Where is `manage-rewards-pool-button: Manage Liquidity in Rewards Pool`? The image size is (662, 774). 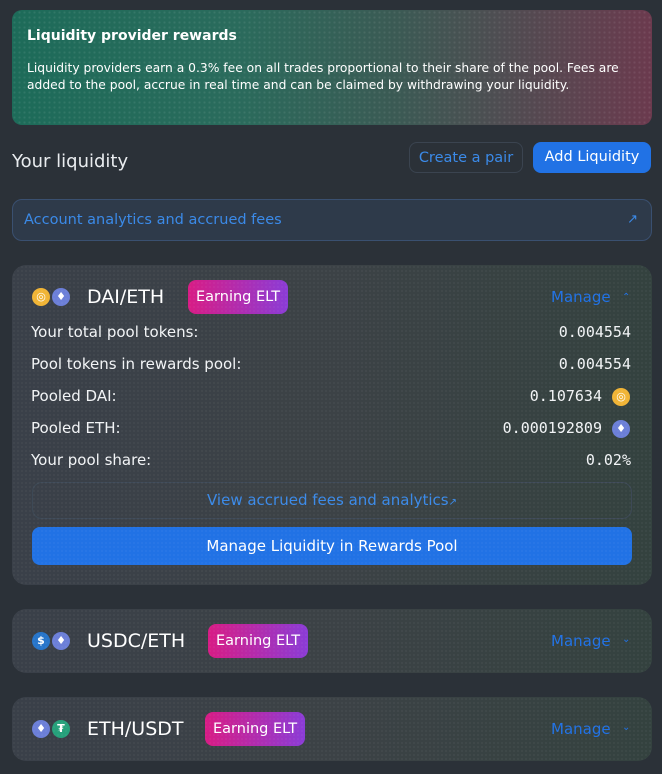 manage-rewards-pool-button: Manage Liquidity in Rewards Pool is located at coordinates (332, 546).